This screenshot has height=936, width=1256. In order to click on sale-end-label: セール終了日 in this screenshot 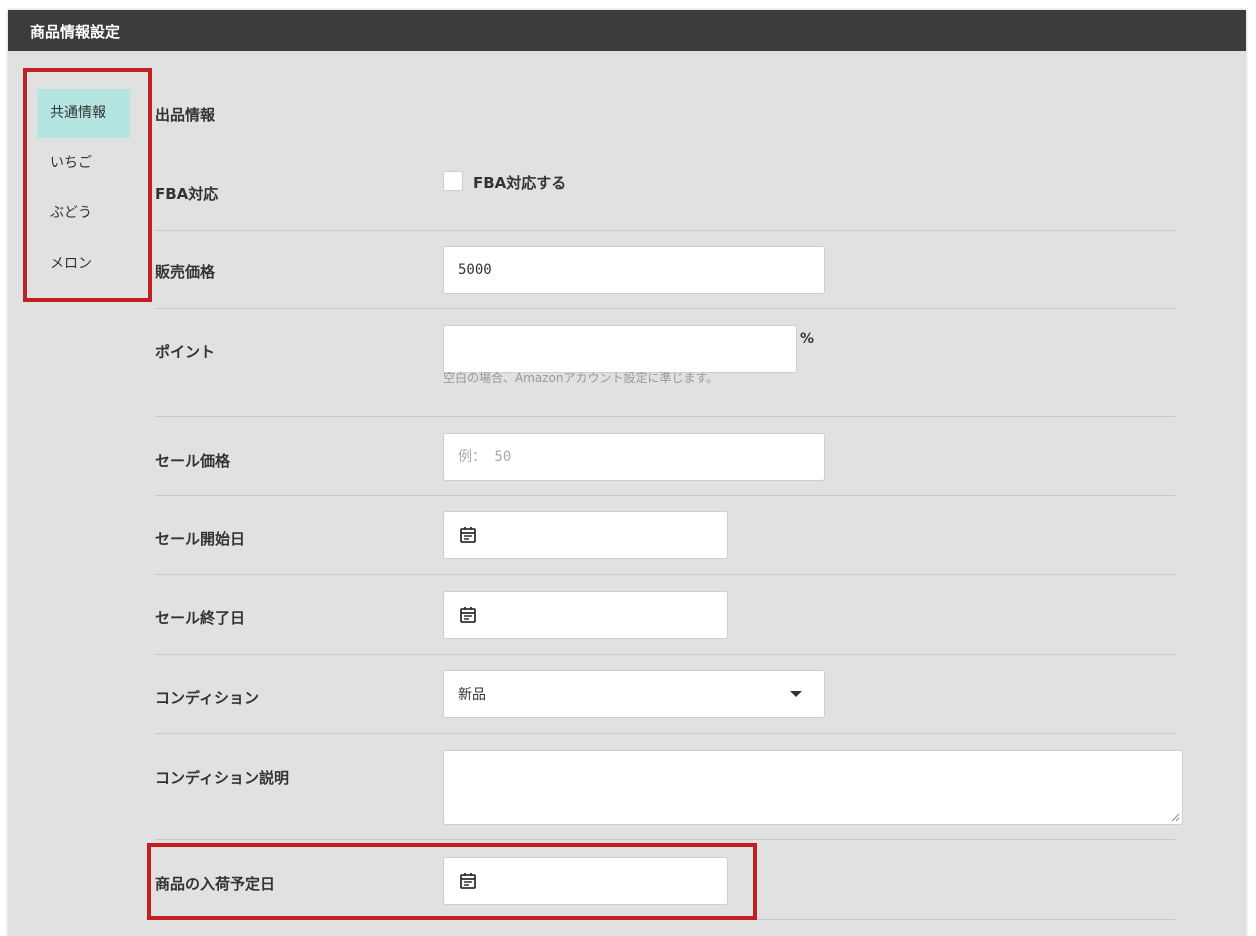, I will do `click(200, 618)`.